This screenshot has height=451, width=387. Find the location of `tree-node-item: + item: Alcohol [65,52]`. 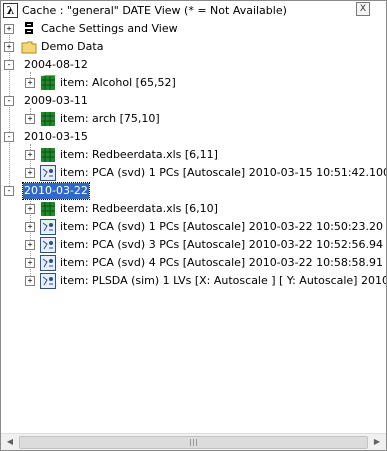

tree-node-item: + item: Alcohol [65,52] is located at coordinates (193, 83).